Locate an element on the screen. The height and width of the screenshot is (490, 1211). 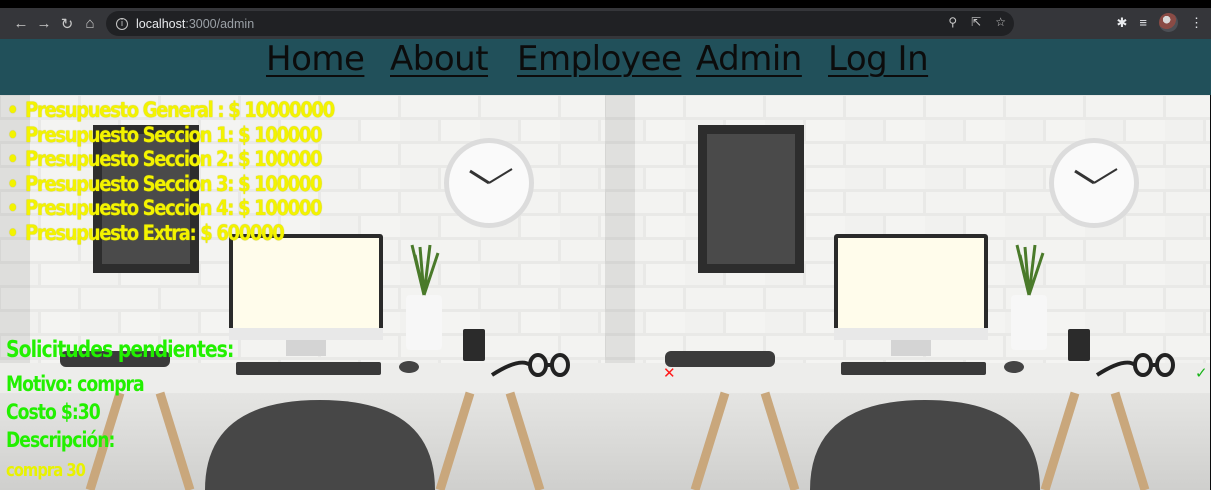
url-text: localhost:3000/admin is located at coordinates (195, 24).